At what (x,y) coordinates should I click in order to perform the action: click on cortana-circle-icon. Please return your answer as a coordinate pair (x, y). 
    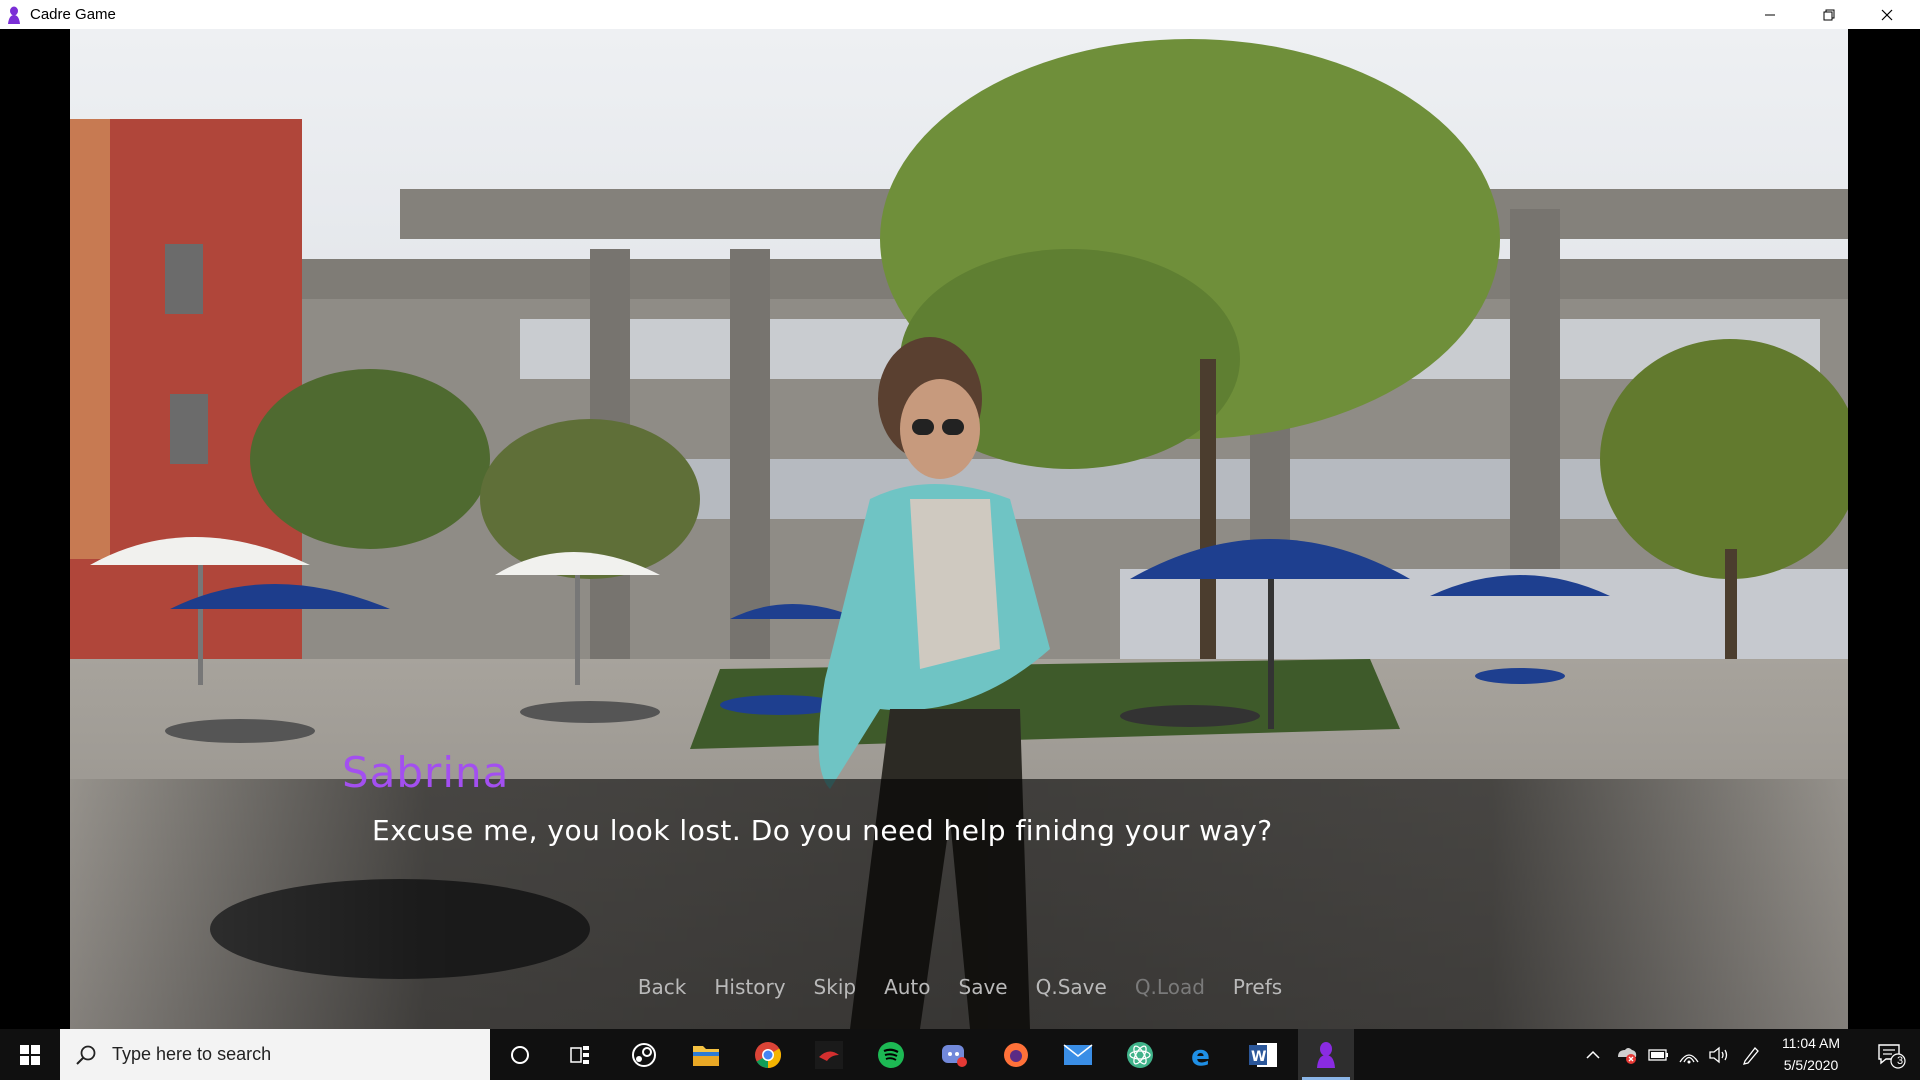
    Looking at the image, I should click on (520, 1054).